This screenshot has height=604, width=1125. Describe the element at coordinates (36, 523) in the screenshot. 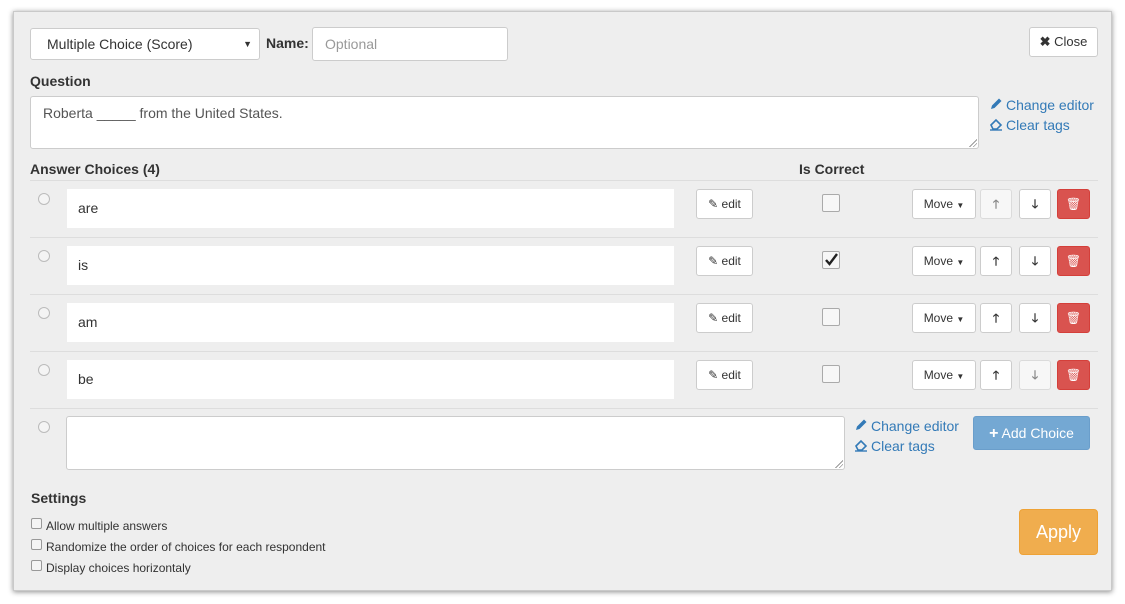

I see `allow-multiple-checkbox` at that location.